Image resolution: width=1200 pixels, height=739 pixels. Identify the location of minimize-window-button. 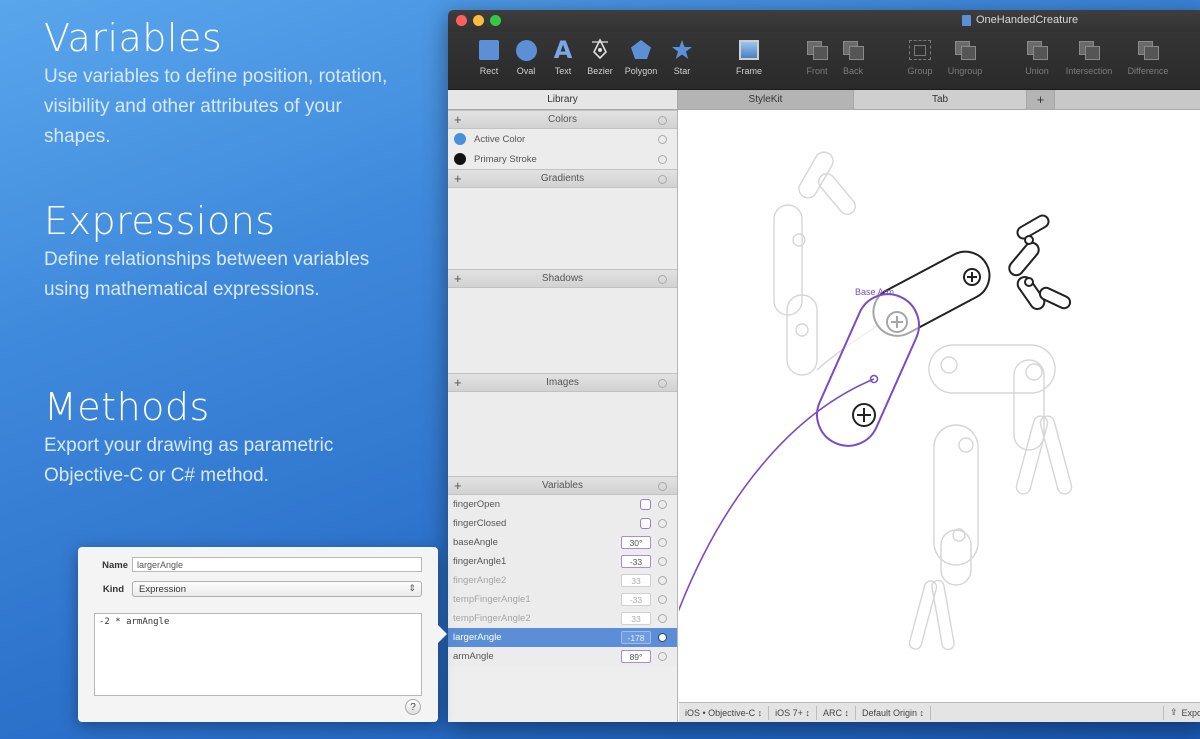
(478, 20).